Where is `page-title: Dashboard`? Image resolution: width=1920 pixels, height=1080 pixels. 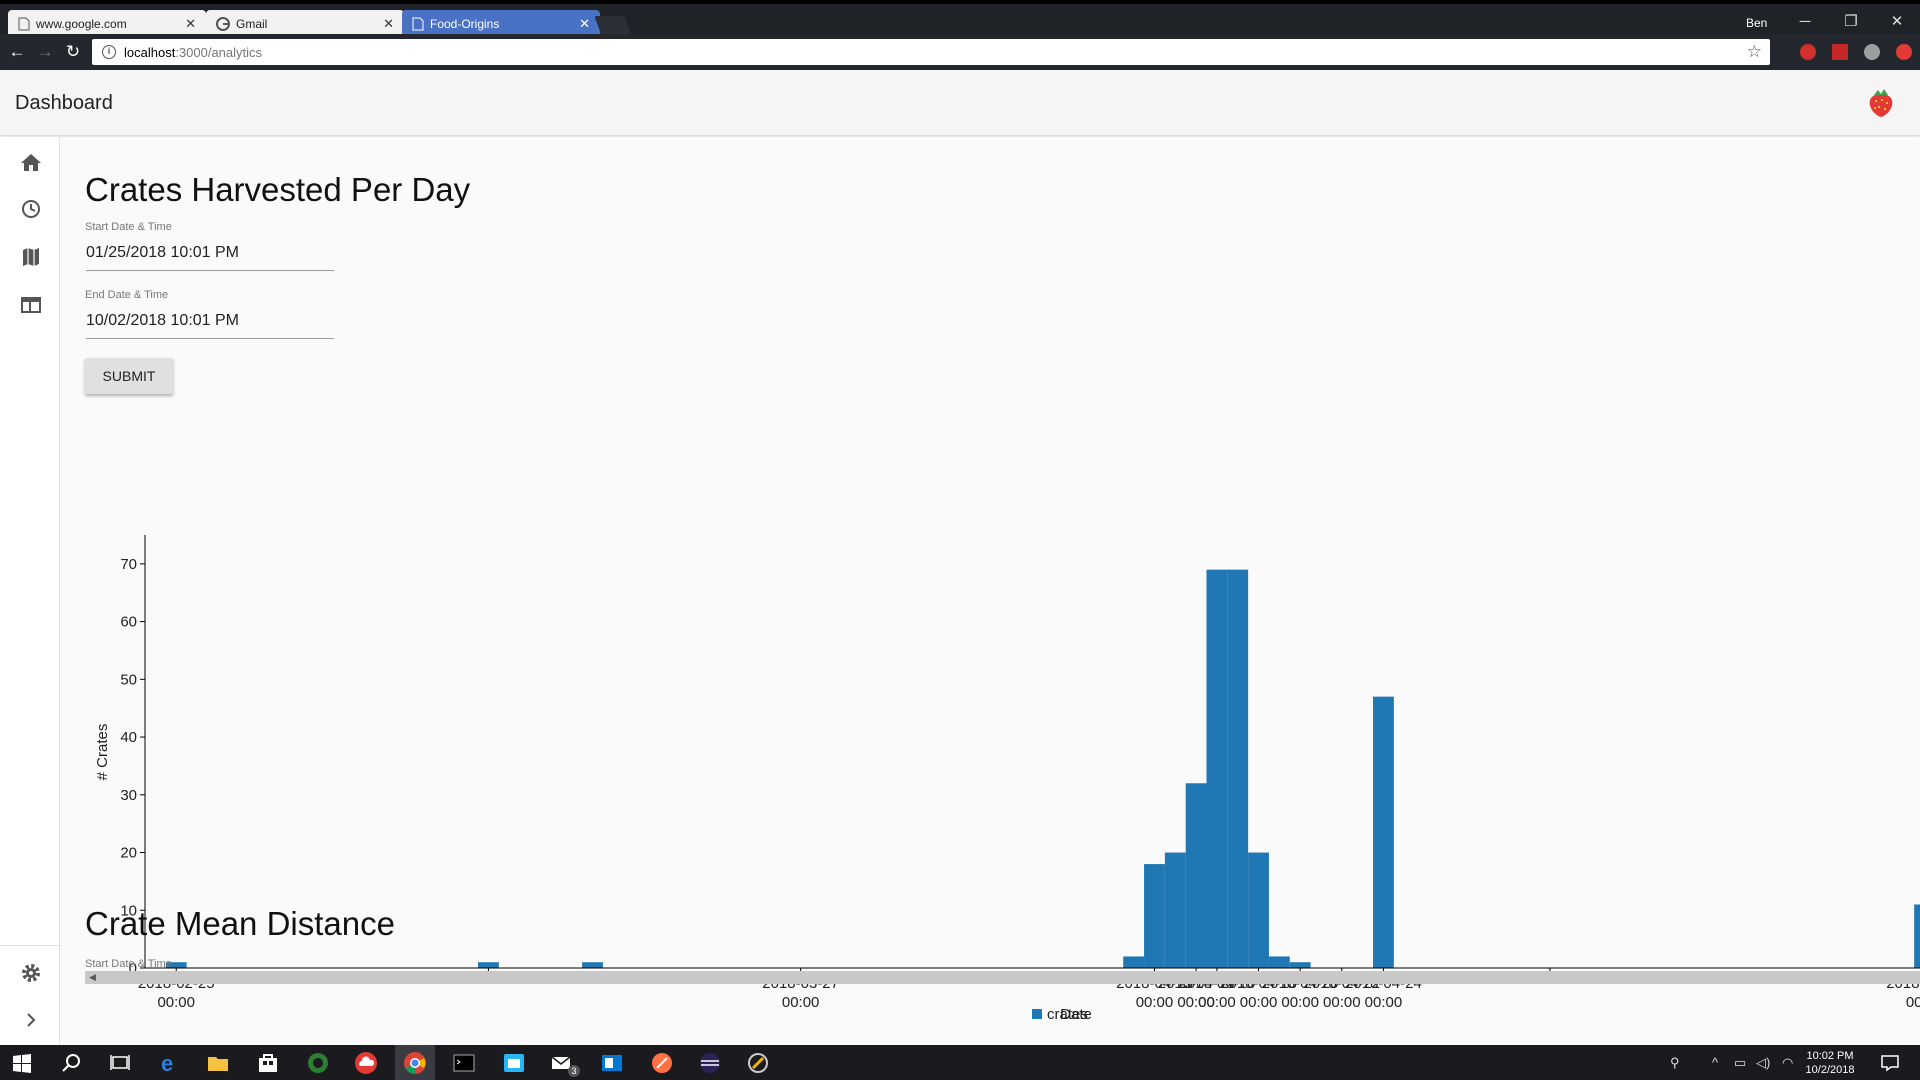 page-title: Dashboard is located at coordinates (64, 103).